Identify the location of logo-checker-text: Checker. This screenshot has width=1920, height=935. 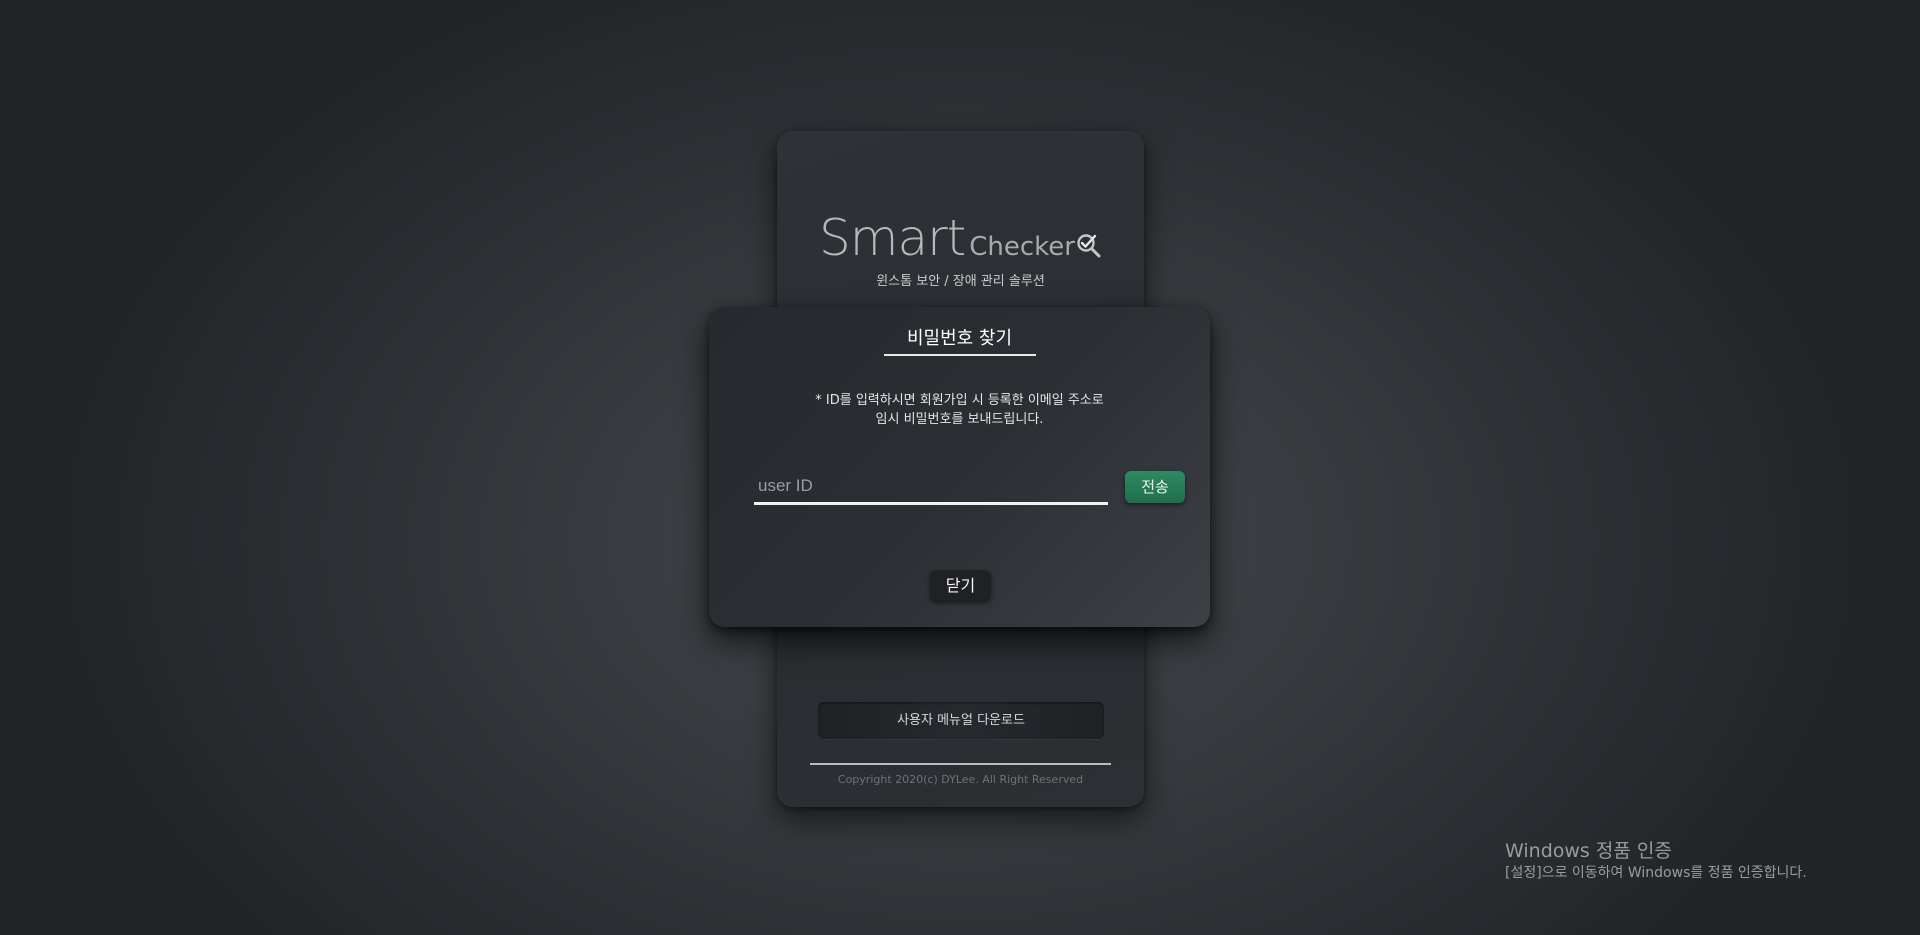
(1022, 247).